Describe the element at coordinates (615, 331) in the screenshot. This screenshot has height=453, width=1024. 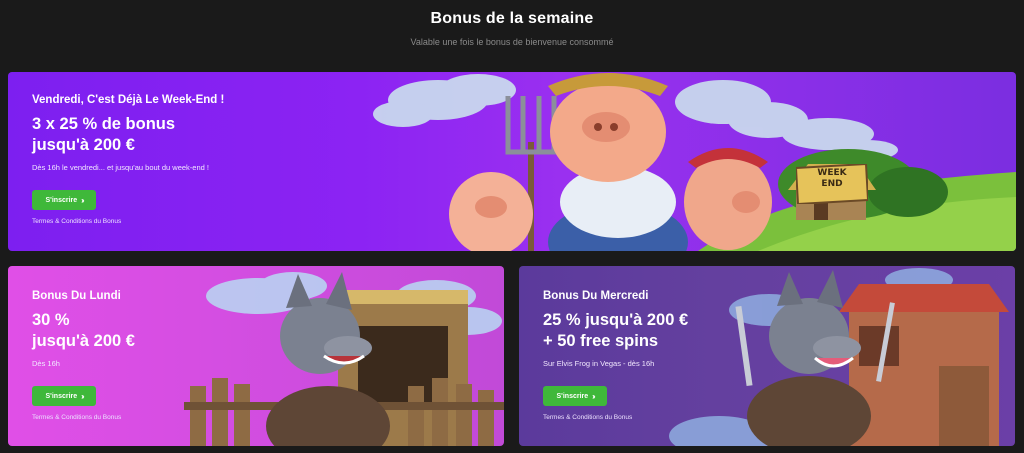
I see `bonus-card-title: 25 % jusqu'à 200 € + 50 free spins` at that location.